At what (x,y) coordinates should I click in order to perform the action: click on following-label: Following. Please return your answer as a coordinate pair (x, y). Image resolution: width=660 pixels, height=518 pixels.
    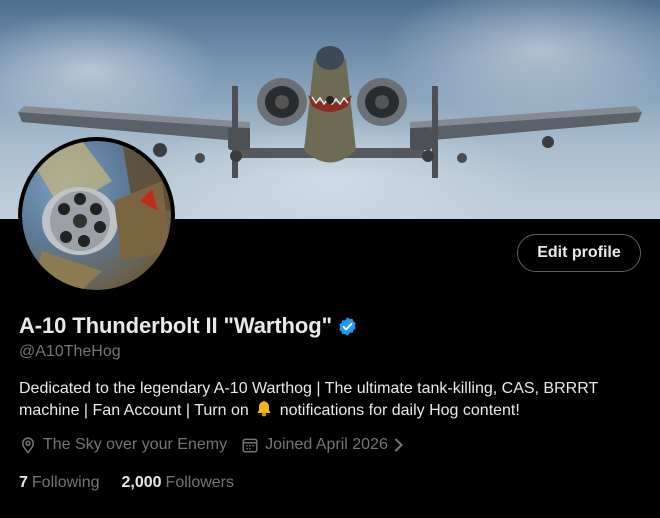
    Looking at the image, I should click on (65, 482).